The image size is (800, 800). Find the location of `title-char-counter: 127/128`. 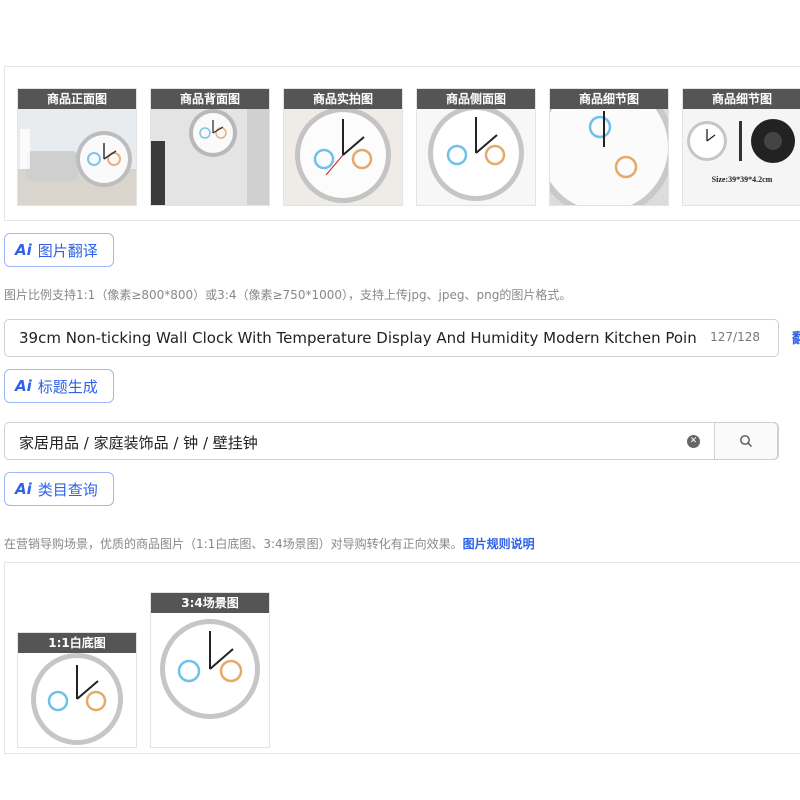

title-char-counter: 127/128 is located at coordinates (735, 337).